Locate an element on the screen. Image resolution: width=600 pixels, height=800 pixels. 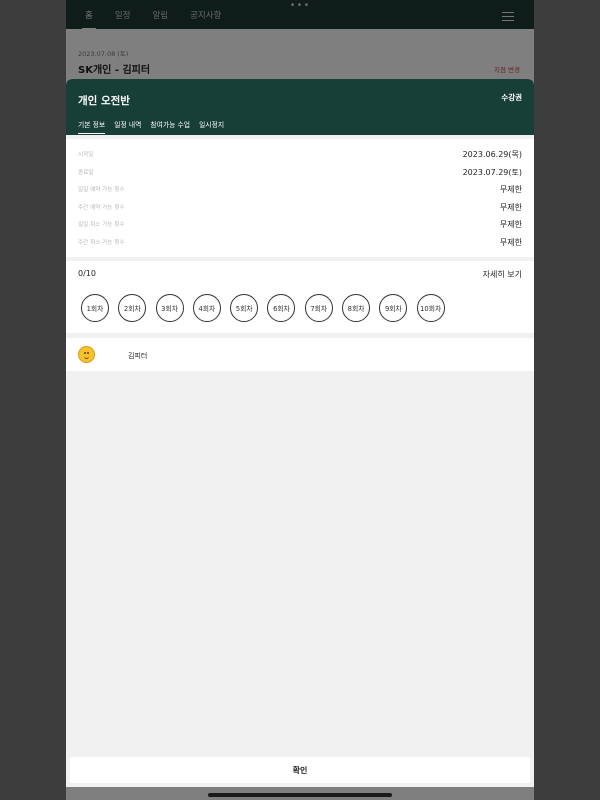
session-circle: 5회차 is located at coordinates (244, 308).